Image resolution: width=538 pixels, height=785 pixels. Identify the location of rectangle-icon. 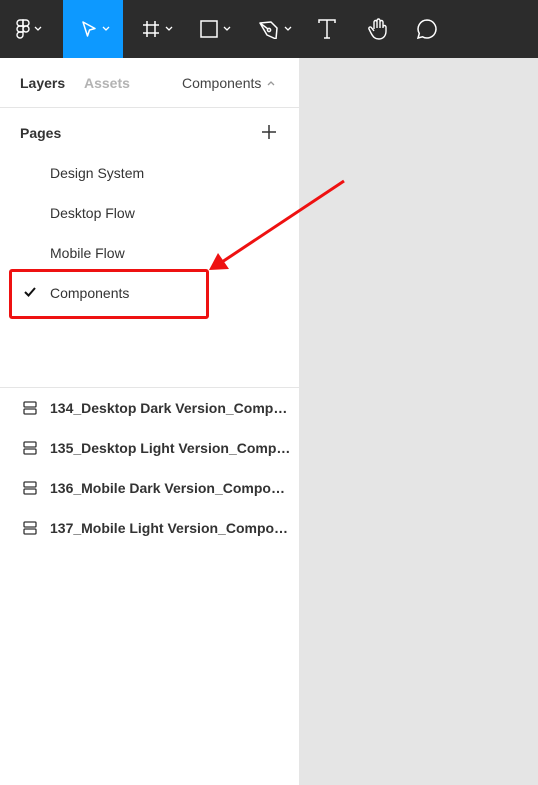
(209, 29).